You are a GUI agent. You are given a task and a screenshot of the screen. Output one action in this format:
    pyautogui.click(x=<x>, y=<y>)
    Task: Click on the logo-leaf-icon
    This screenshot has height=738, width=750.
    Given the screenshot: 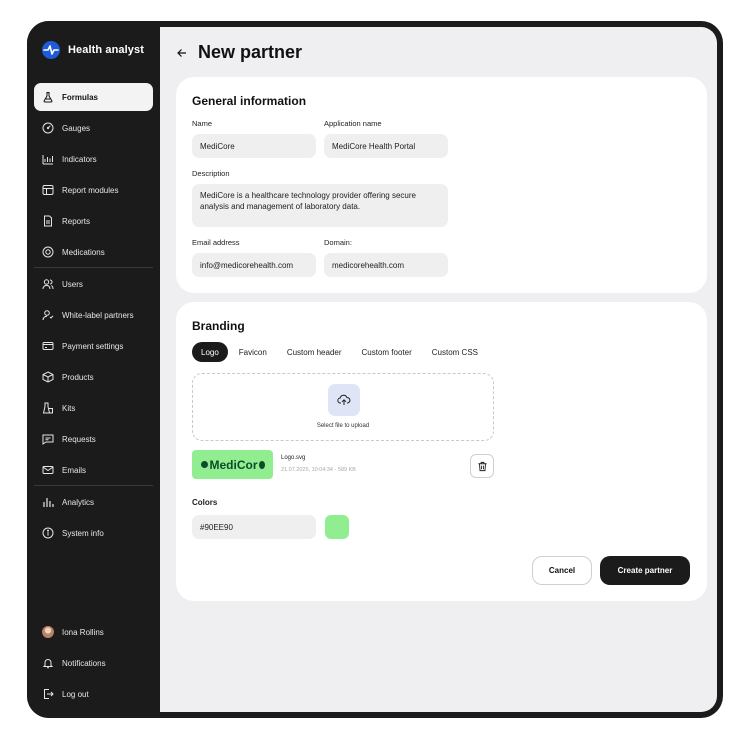 What is the action you would take?
    pyautogui.click(x=261, y=464)
    